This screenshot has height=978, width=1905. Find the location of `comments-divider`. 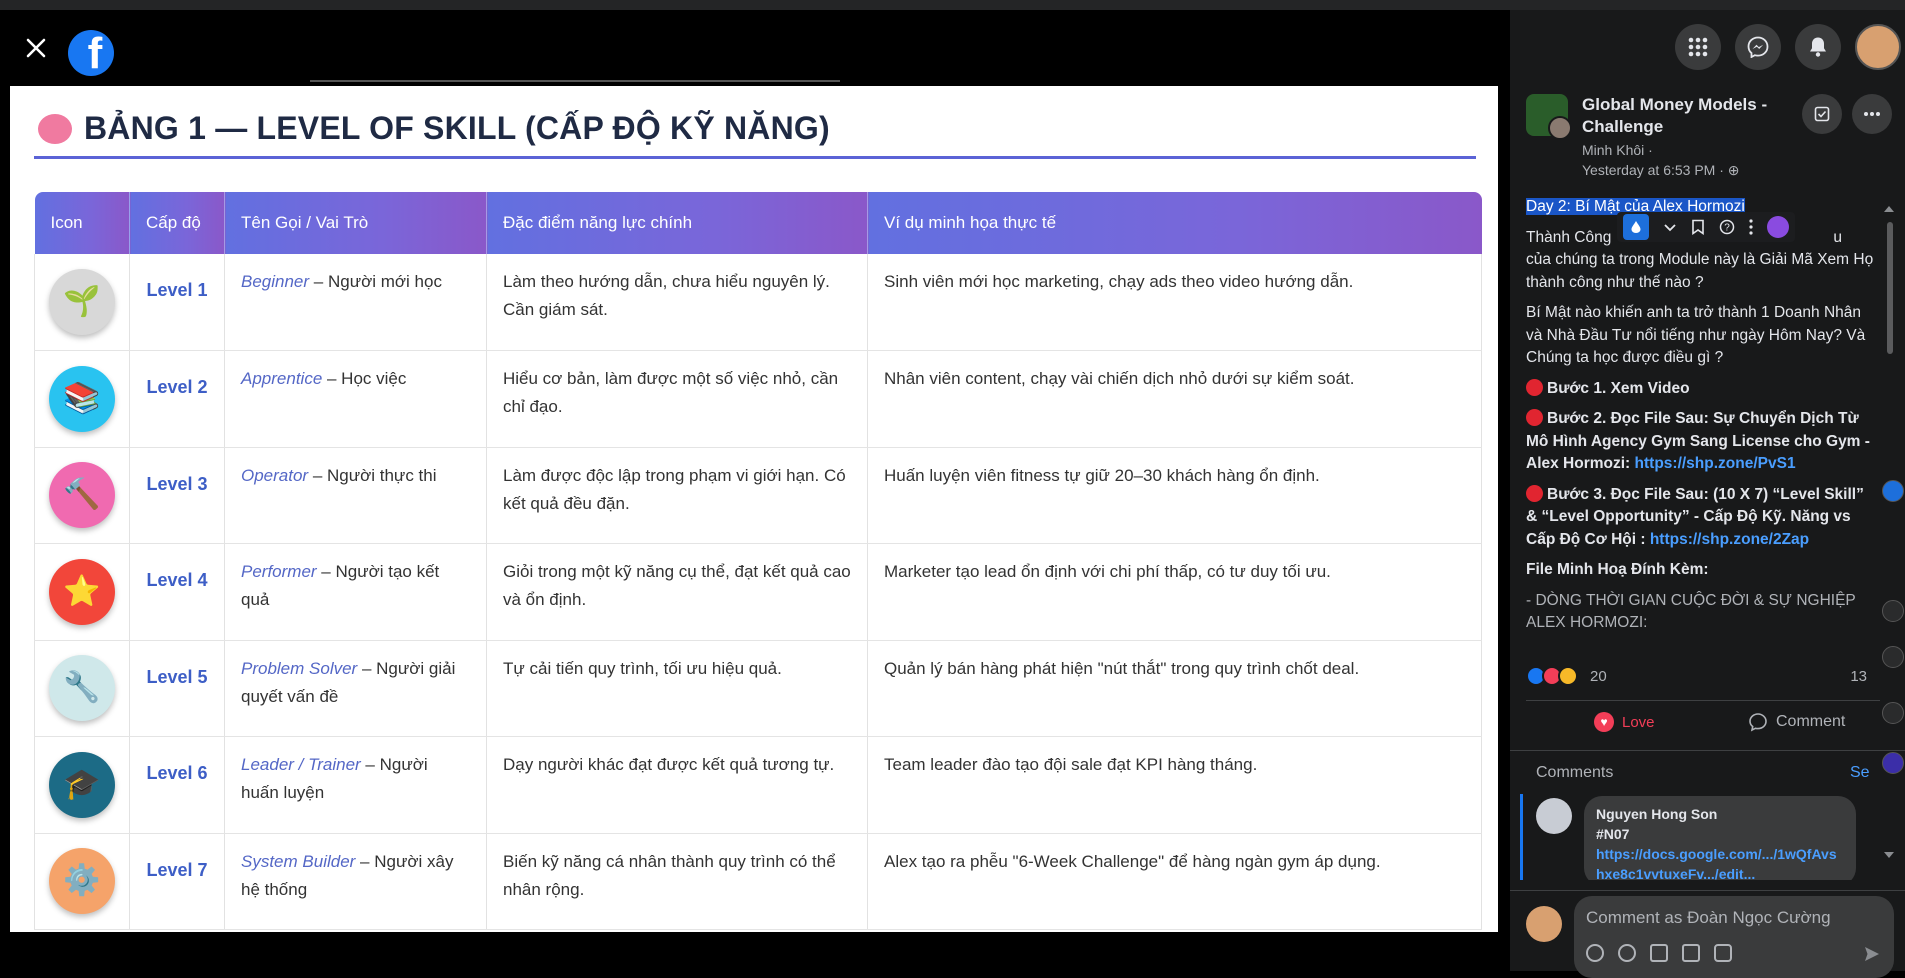

comments-divider is located at coordinates (1707, 750).